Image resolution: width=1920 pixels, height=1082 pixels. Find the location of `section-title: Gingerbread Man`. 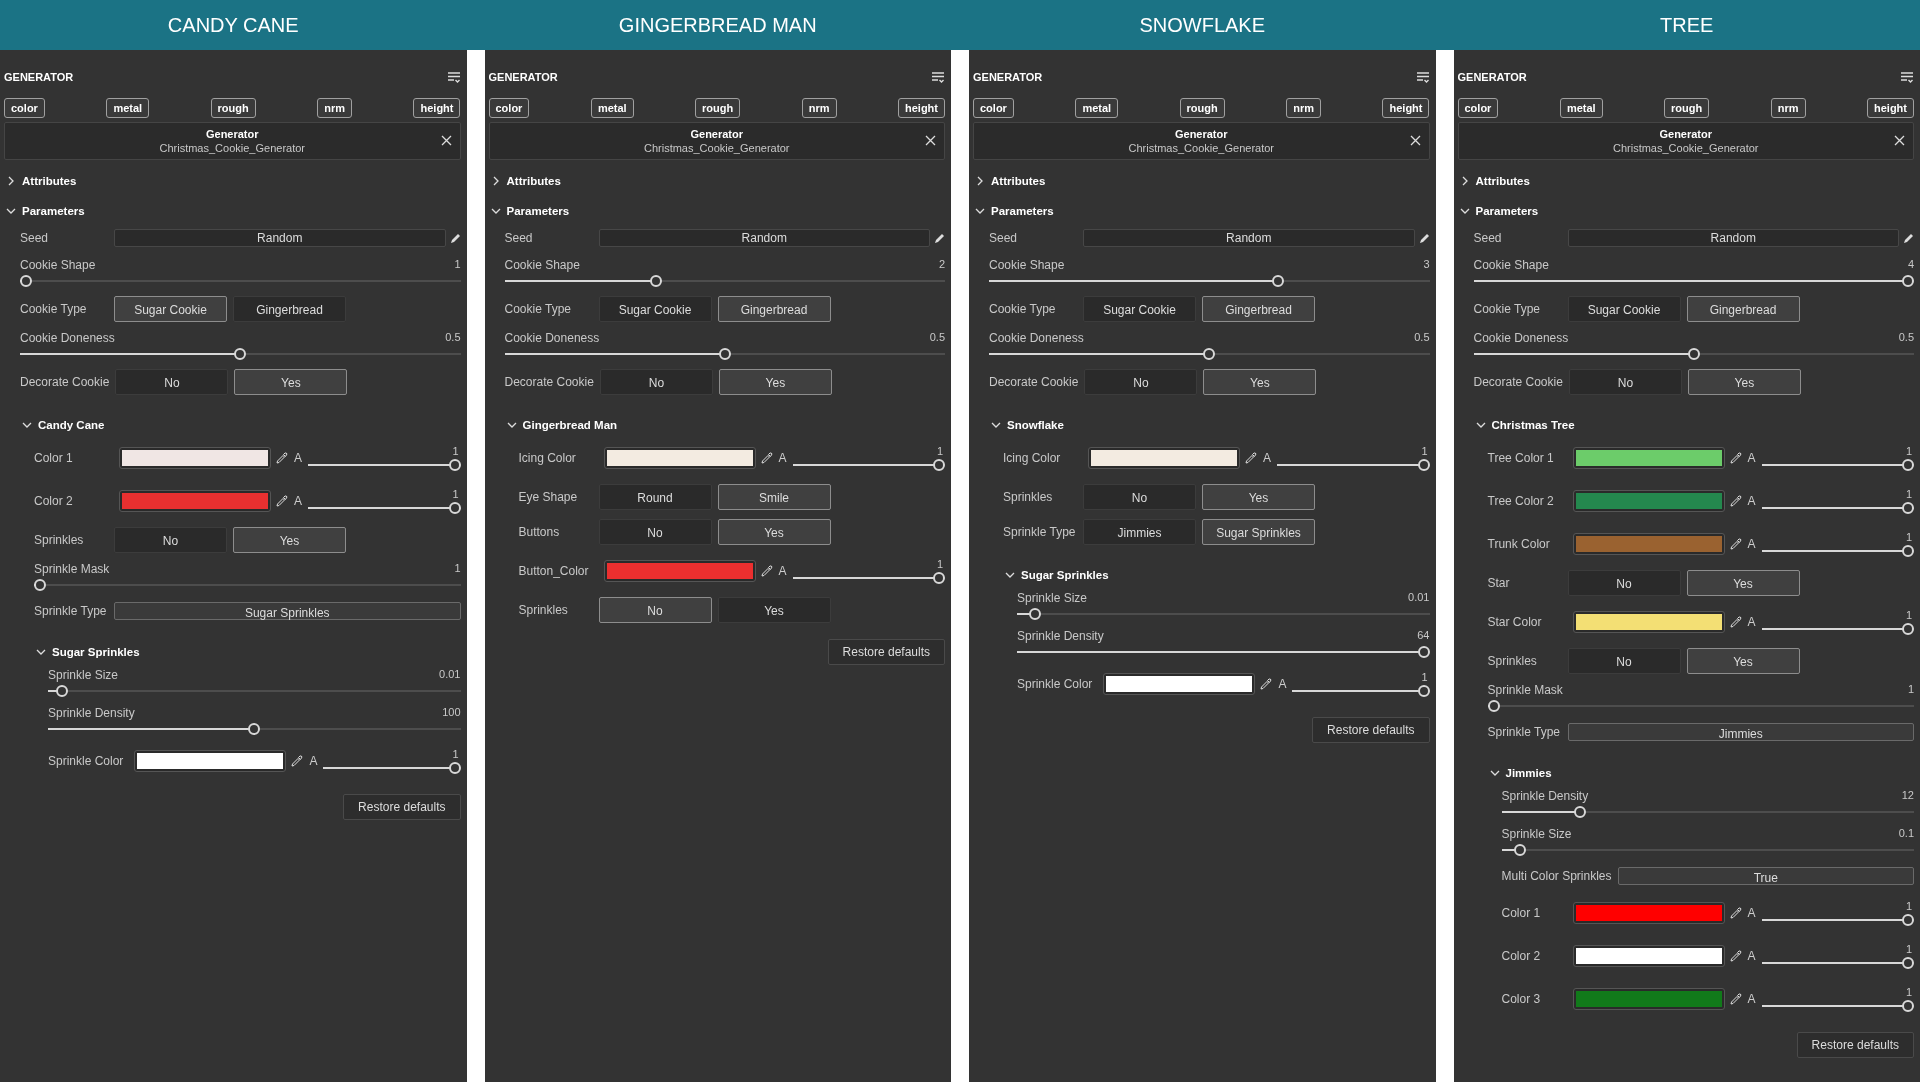

section-title: Gingerbread Man is located at coordinates (570, 425).